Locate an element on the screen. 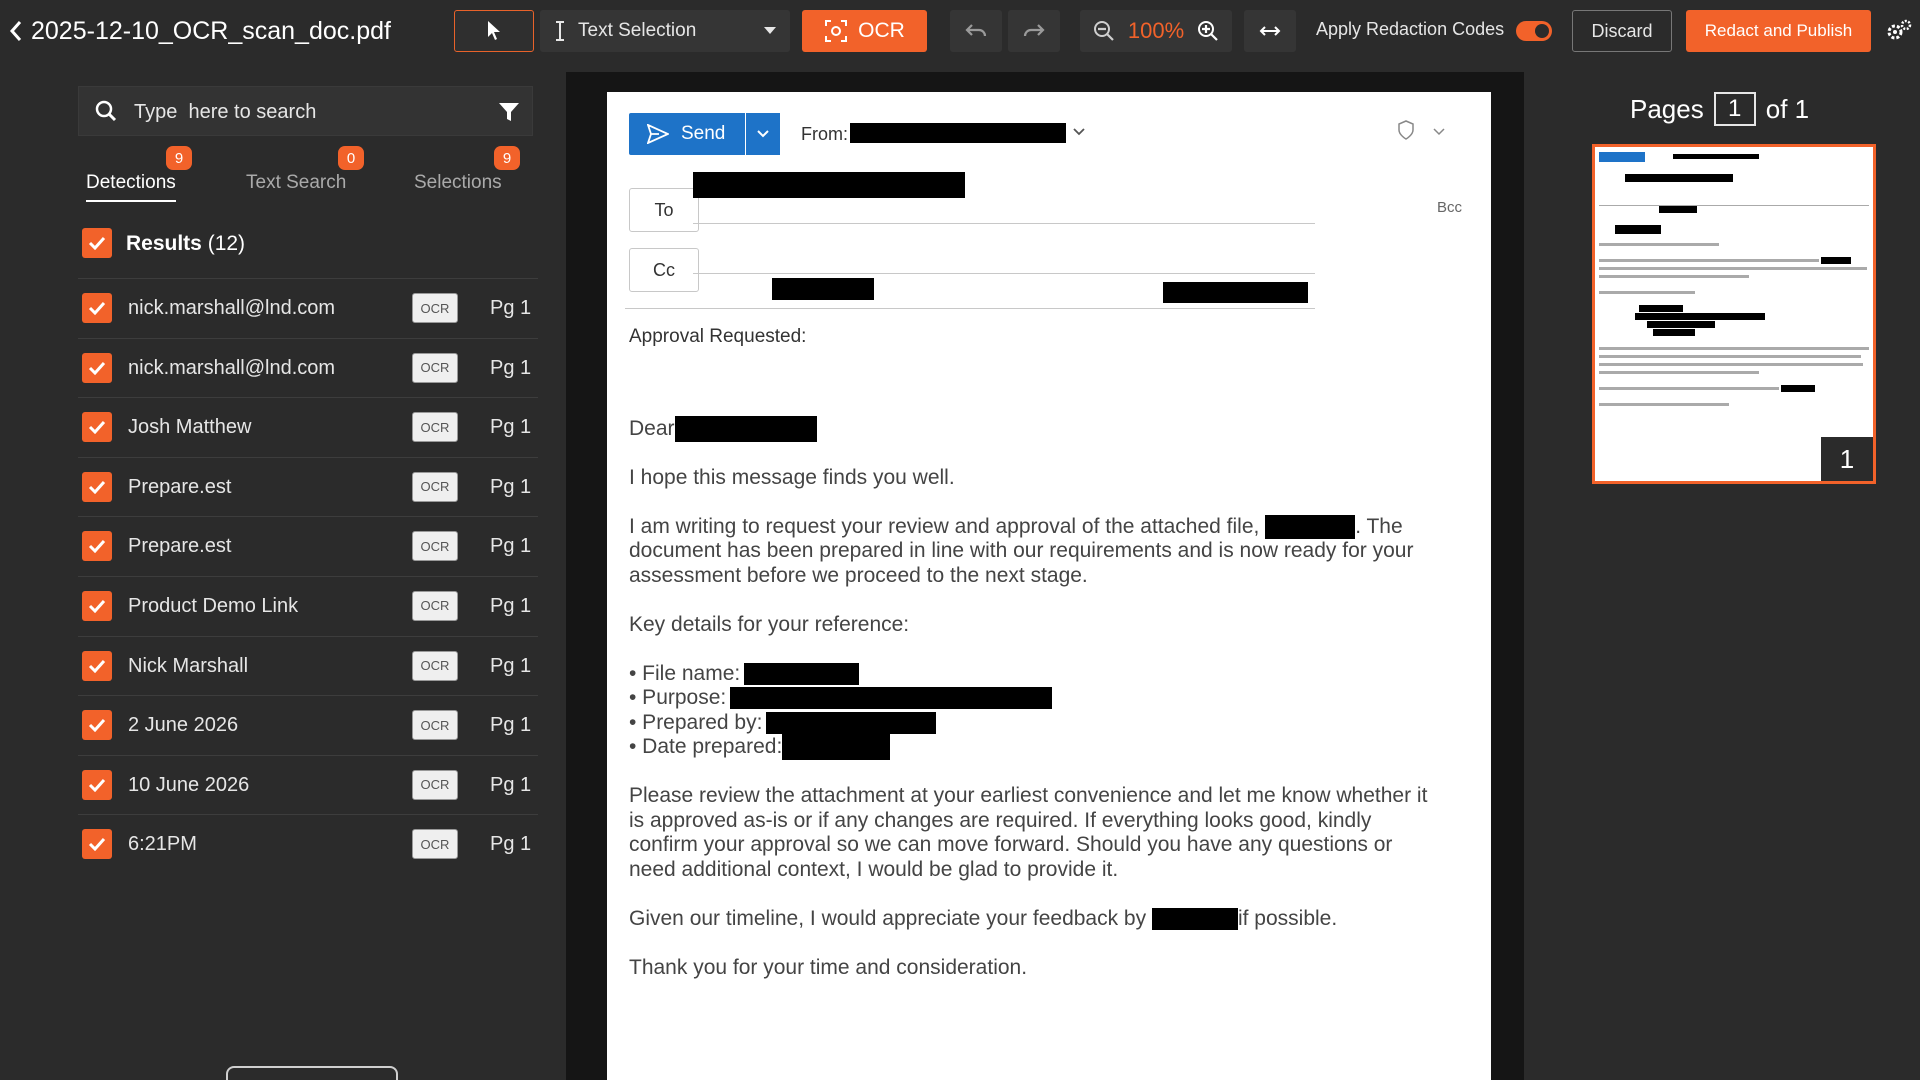  tab-selections: 9 Selections is located at coordinates (467, 170).